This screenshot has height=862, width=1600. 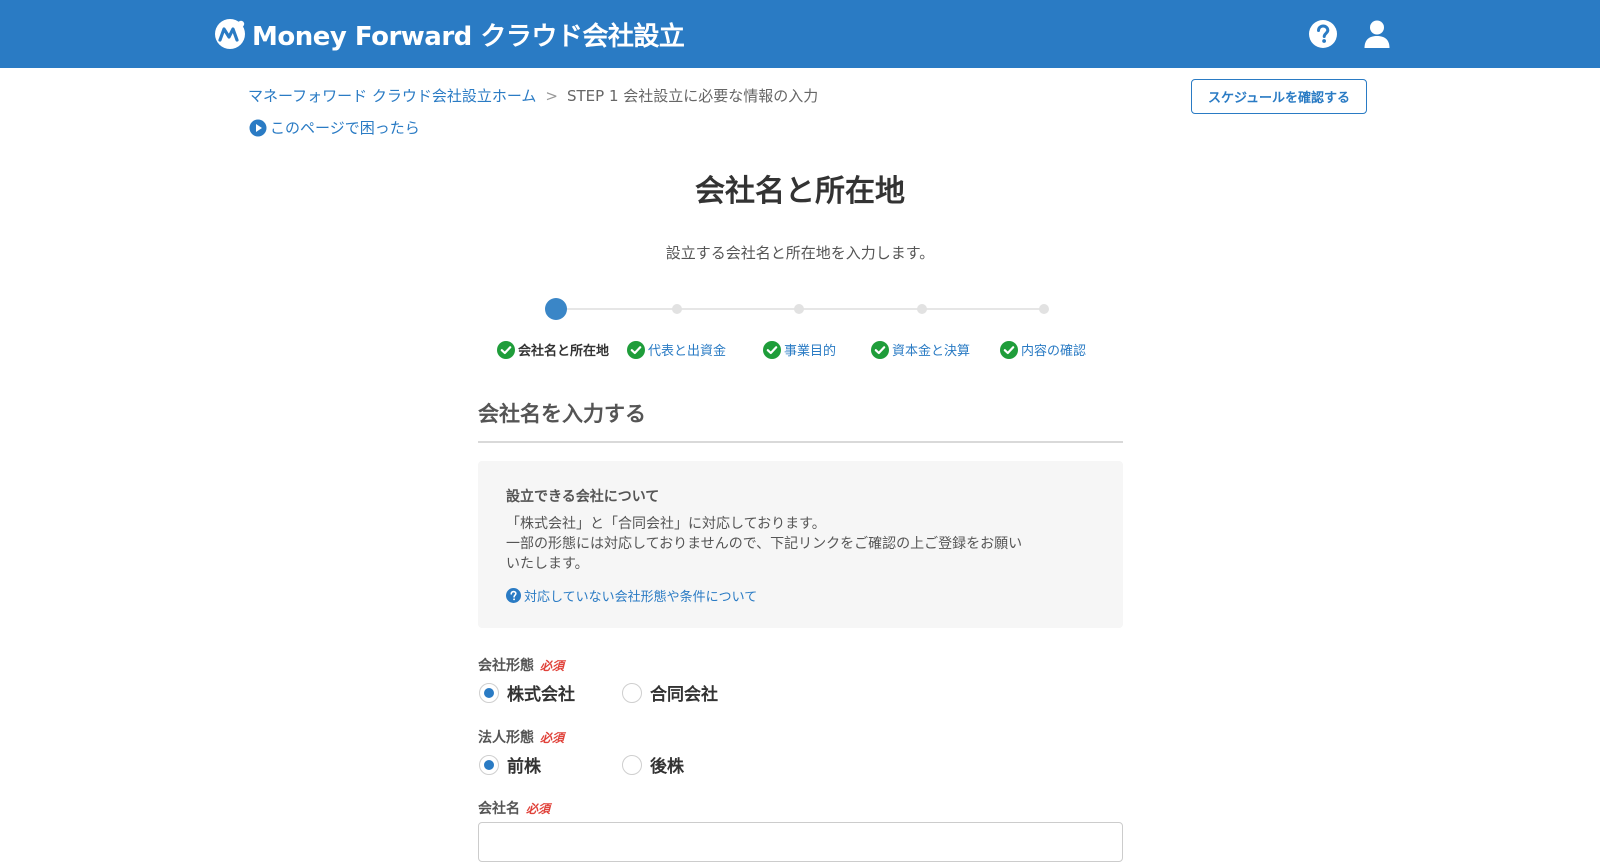 What do you see at coordinates (800, 34) in the screenshot?
I see `app-header: Money Forward クラウド会社設立` at bounding box center [800, 34].